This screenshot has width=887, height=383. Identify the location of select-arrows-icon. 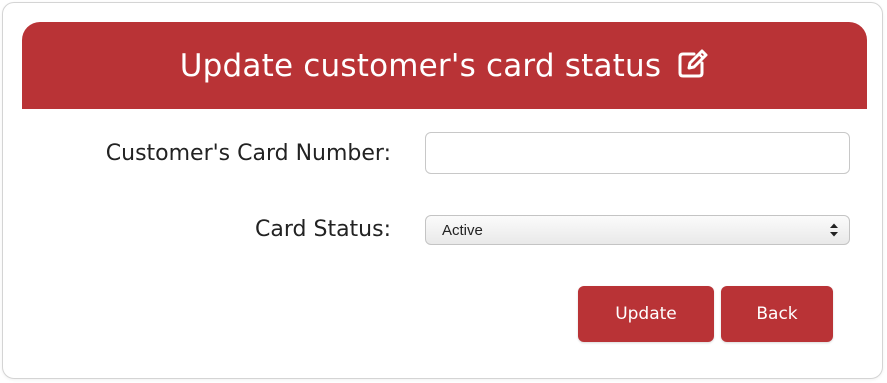
(834, 230).